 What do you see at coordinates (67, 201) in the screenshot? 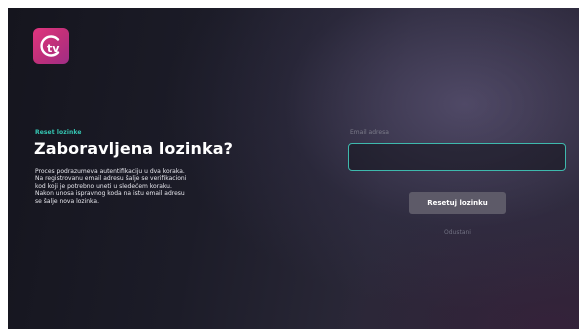
I see `description-line: se šalje nova lozinka.` at bounding box center [67, 201].